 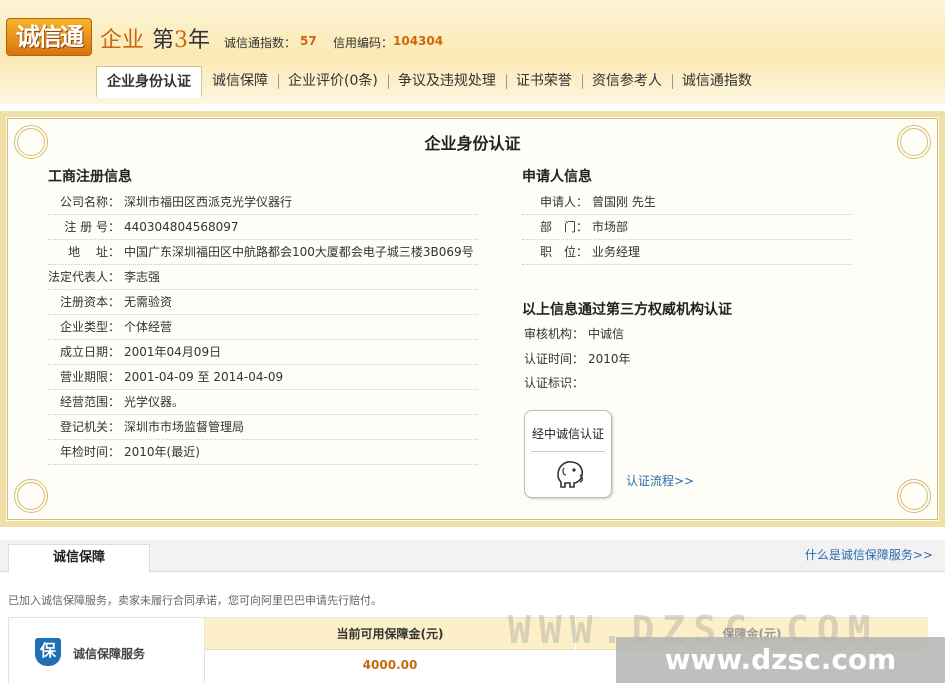 What do you see at coordinates (687, 334) in the screenshot?
I see `verify-row-agency: 审核机构： 中诚信` at bounding box center [687, 334].